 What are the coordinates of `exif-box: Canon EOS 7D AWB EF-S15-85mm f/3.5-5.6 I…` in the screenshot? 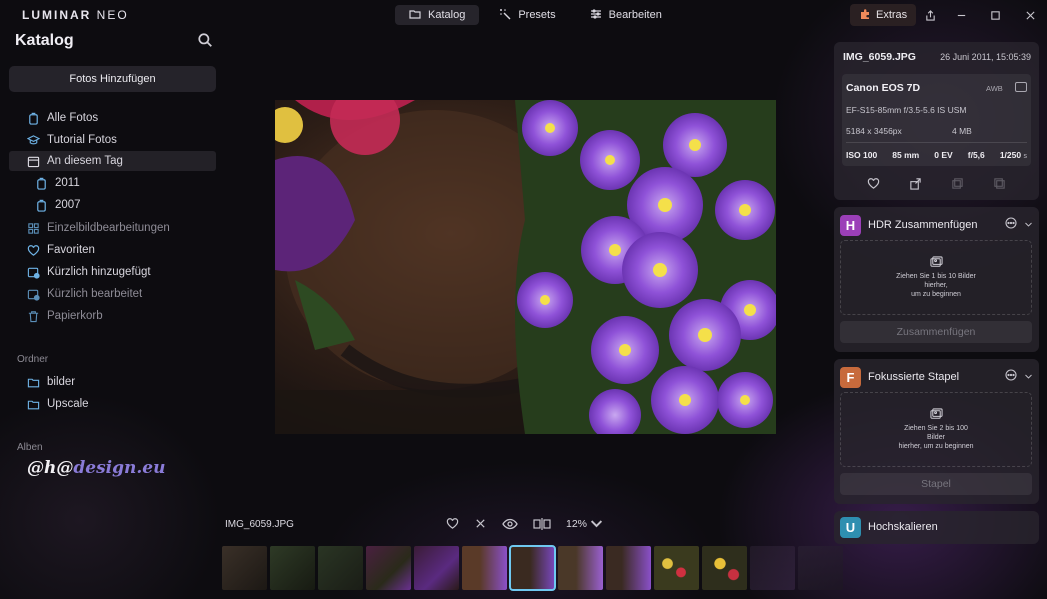 It's located at (936, 120).